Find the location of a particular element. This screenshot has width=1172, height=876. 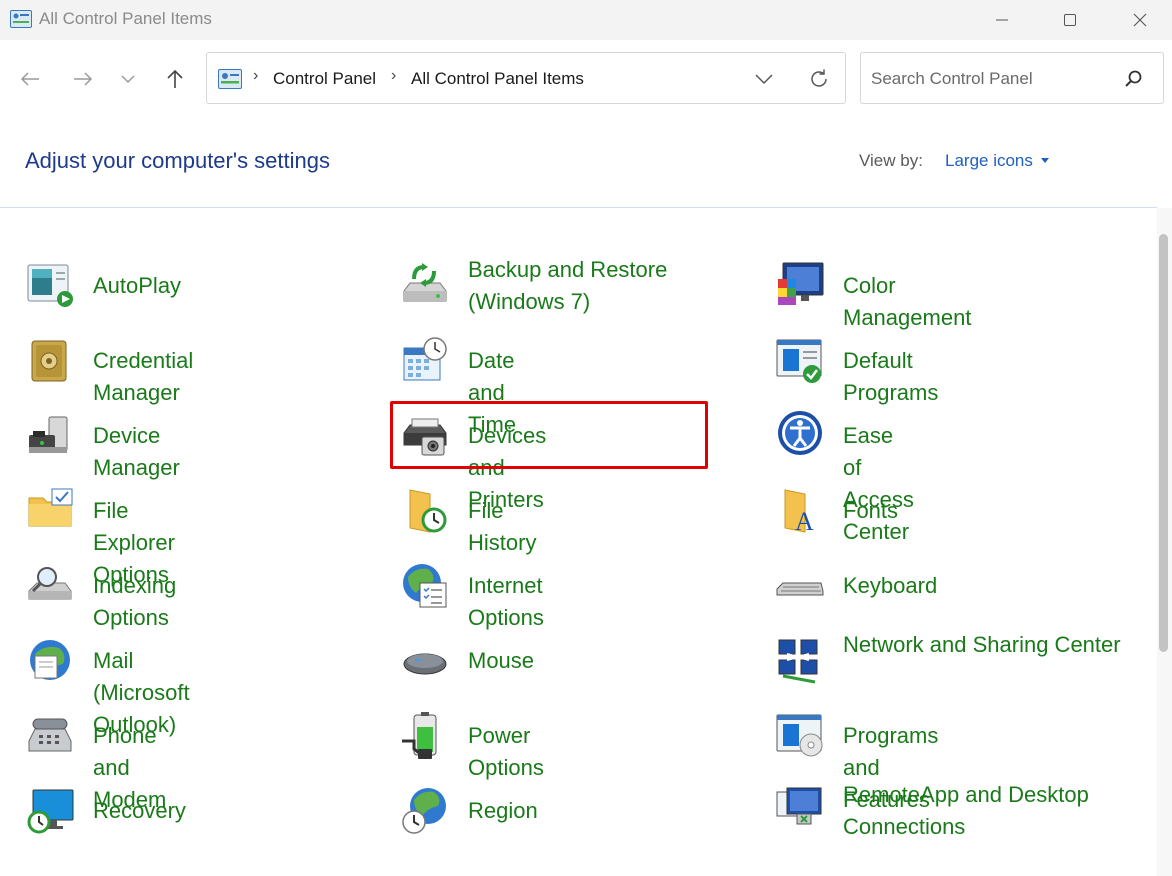

item-label: Mouse is located at coordinates (501, 660).